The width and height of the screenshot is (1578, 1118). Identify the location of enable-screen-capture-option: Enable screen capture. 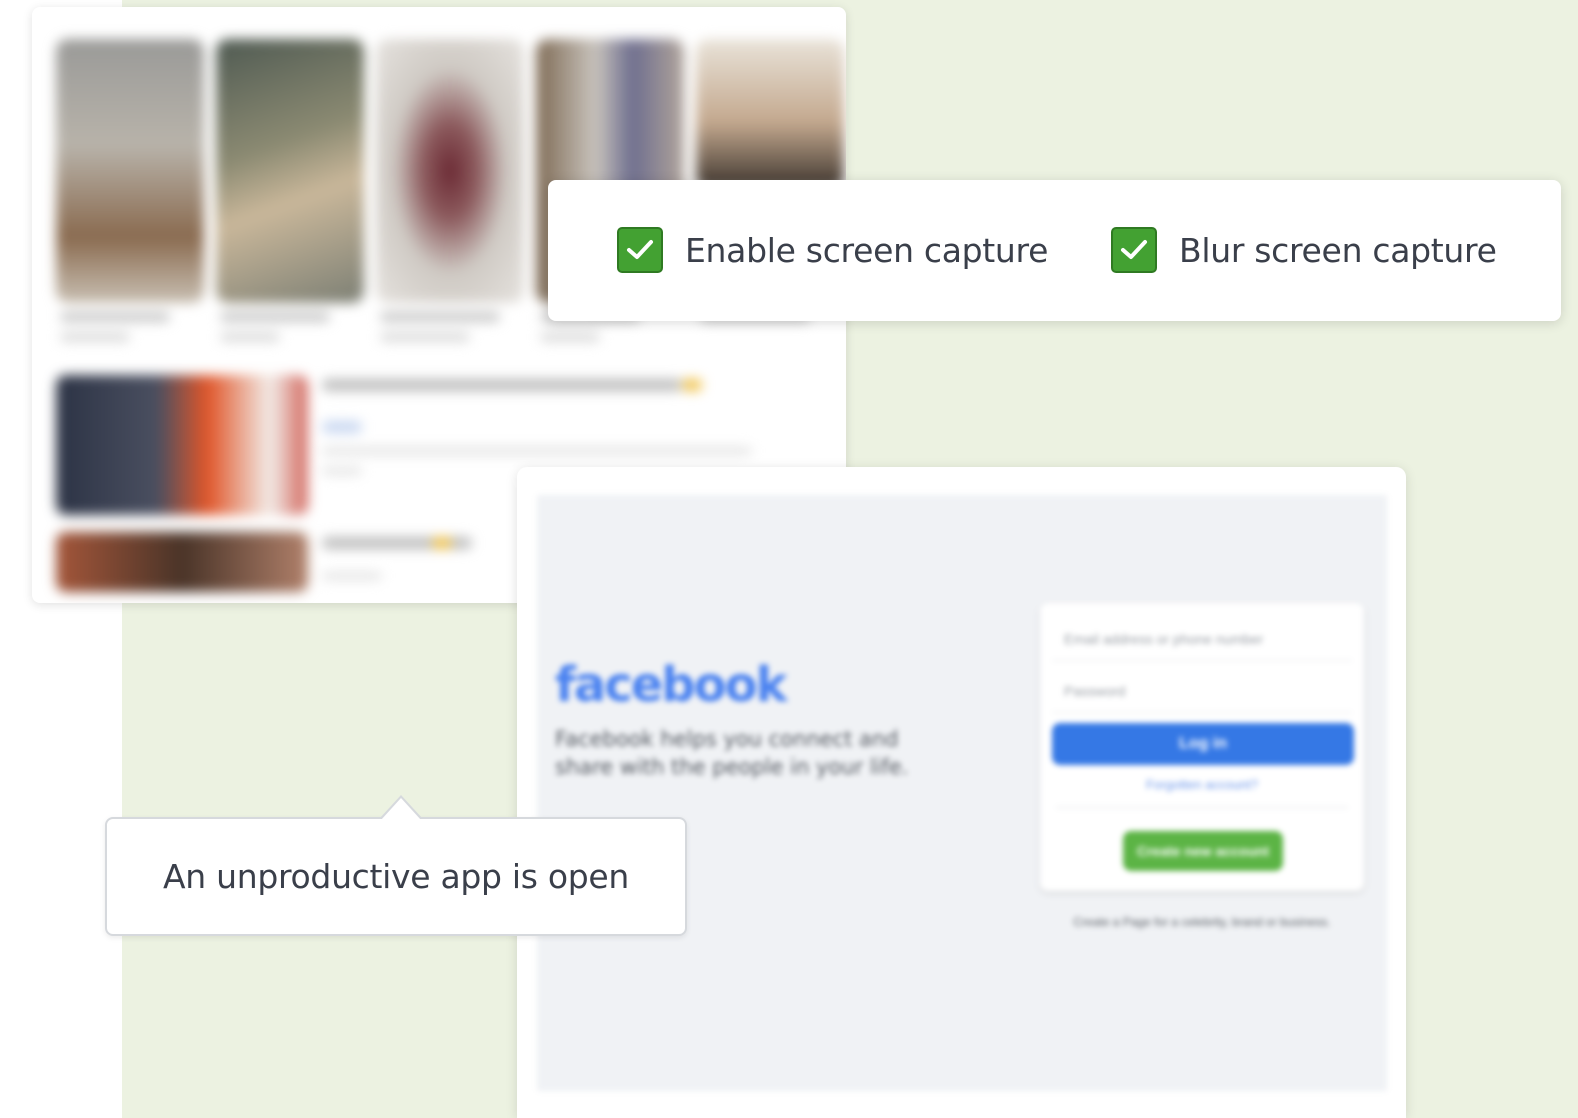
(832, 250).